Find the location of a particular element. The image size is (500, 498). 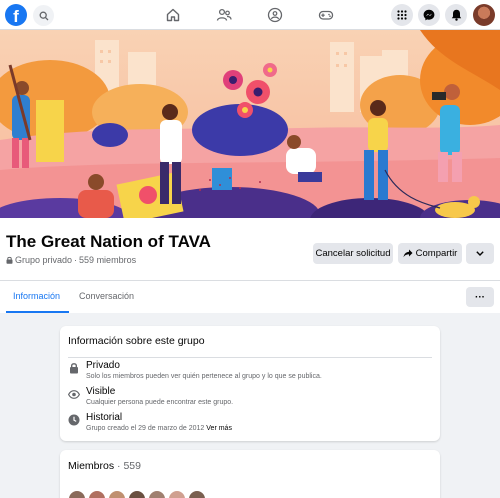

search-icon is located at coordinates (43, 15).